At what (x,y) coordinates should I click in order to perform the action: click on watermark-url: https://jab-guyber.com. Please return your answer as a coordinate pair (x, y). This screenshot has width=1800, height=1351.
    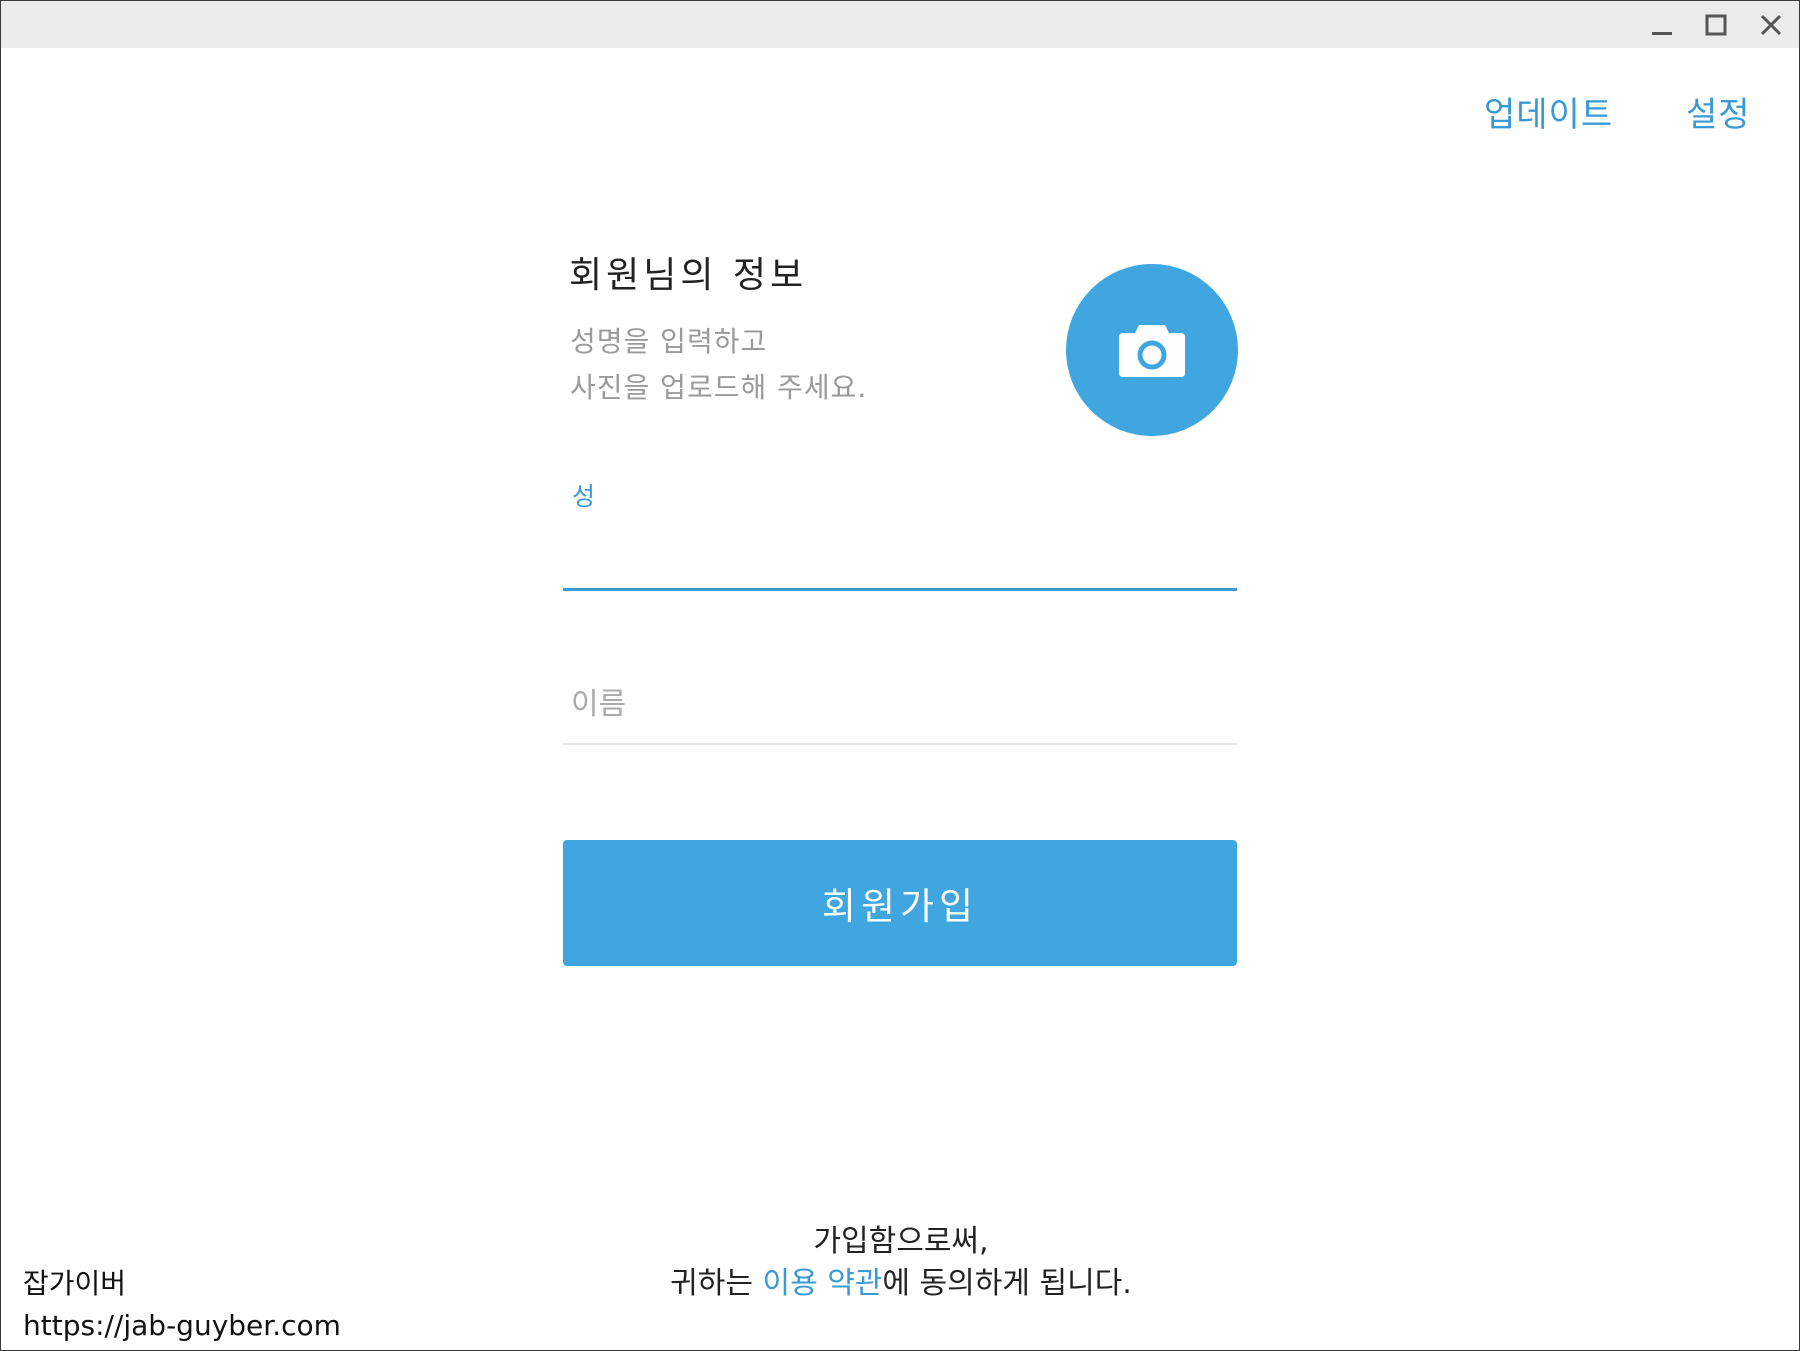
    Looking at the image, I should click on (182, 1325).